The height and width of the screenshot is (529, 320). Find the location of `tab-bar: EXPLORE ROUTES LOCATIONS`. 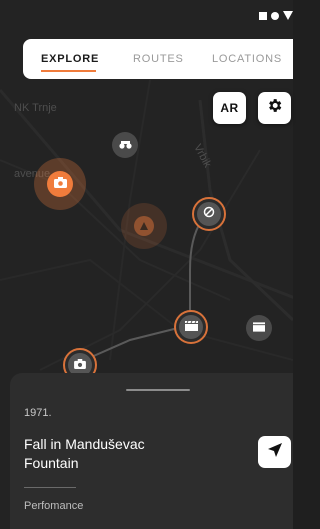

tab-bar: EXPLORE ROUTES LOCATIONS is located at coordinates (158, 59).